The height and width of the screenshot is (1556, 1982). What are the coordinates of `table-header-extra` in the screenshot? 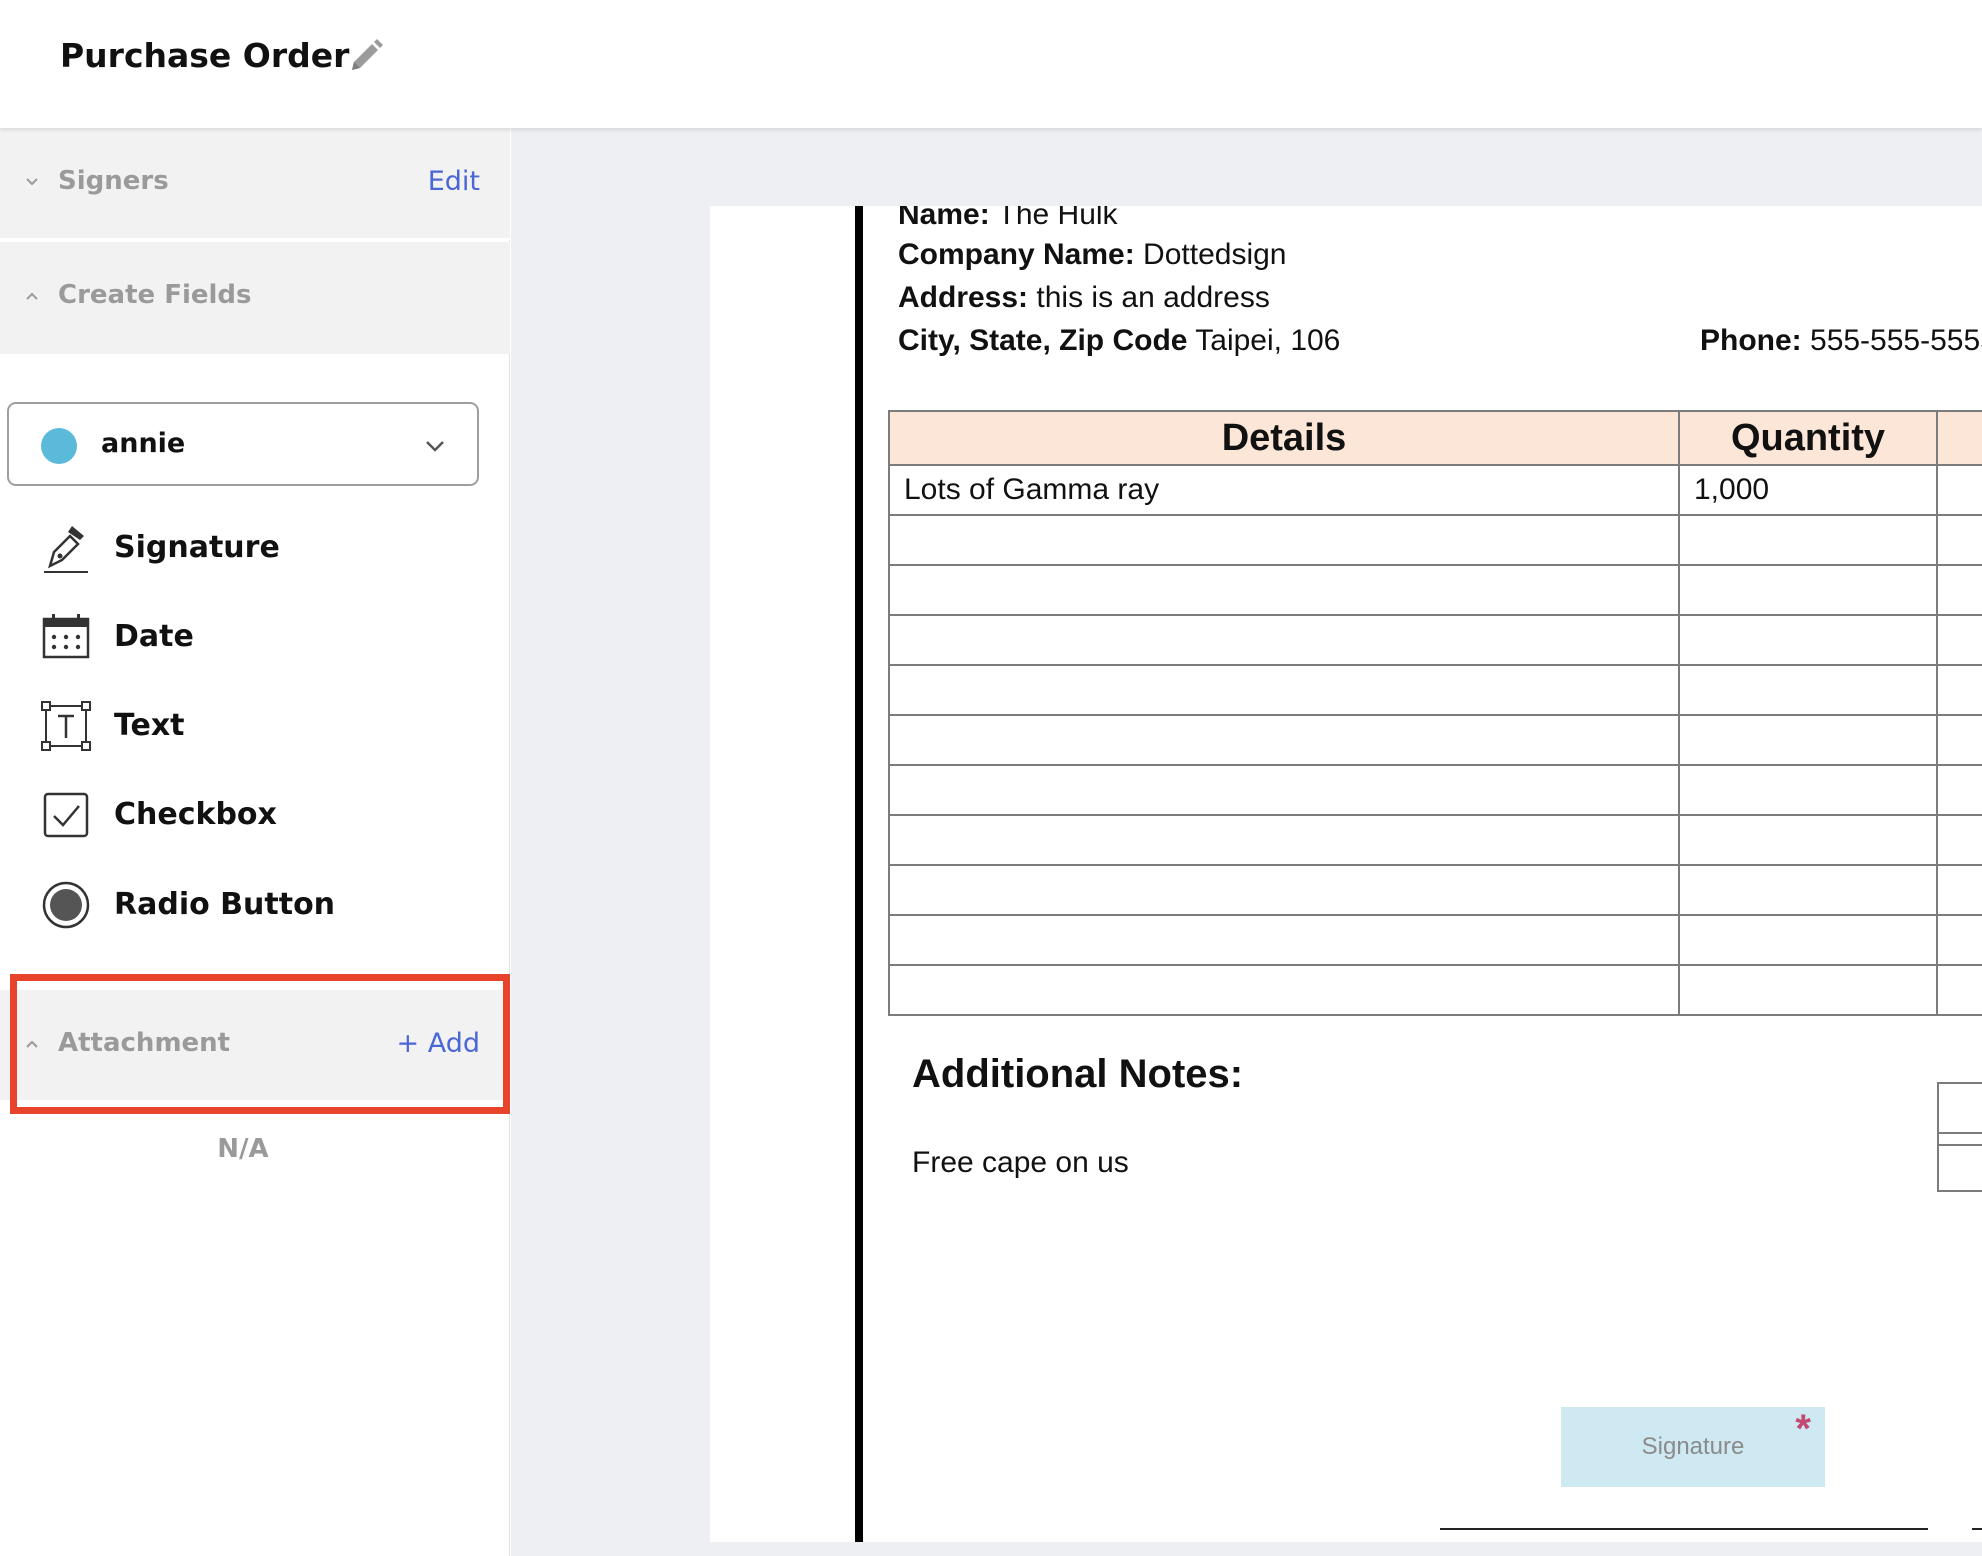 It's located at (1959, 438).